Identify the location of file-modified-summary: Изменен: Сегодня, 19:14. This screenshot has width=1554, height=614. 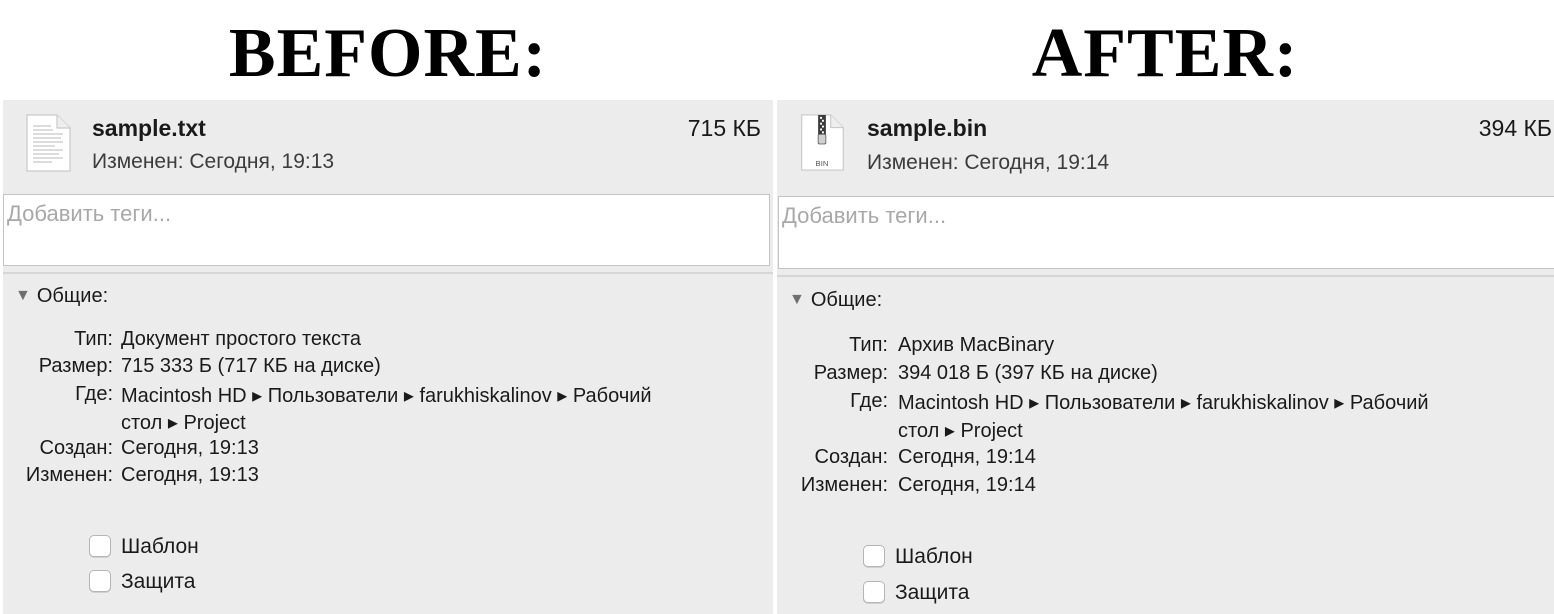
(988, 162).